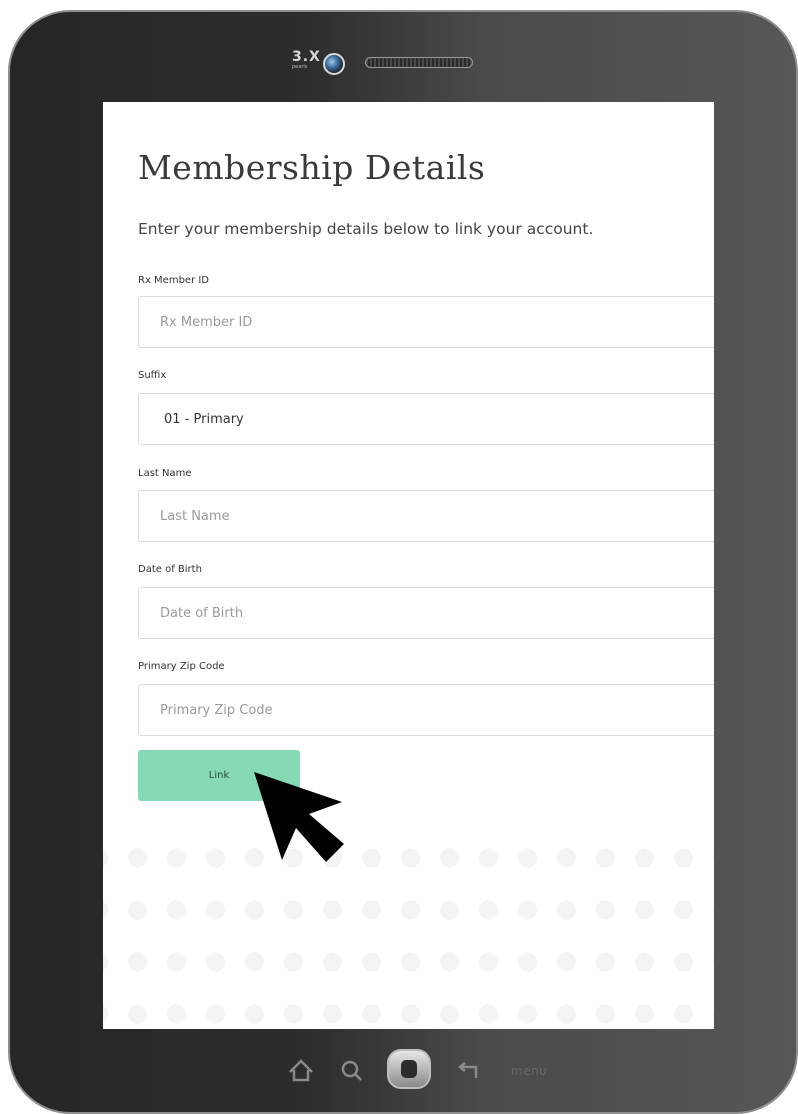 The height and width of the screenshot is (1114, 798). What do you see at coordinates (426, 710) in the screenshot?
I see `primary-zip-code-input` at bounding box center [426, 710].